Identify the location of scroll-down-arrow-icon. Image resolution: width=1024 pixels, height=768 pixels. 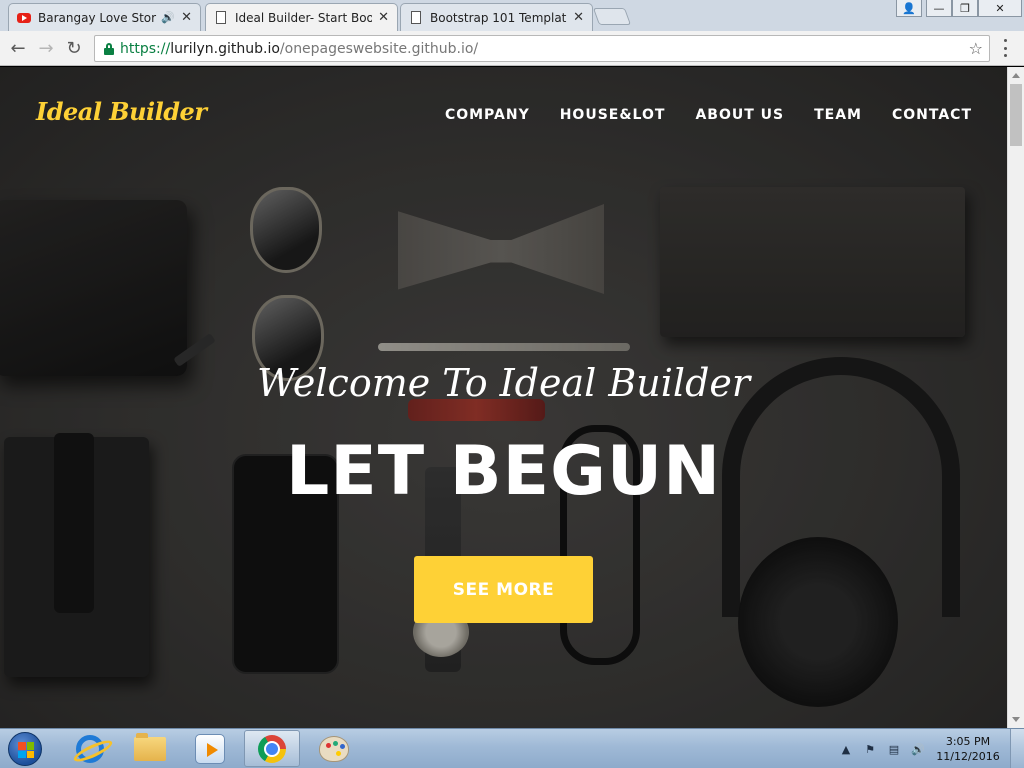
(1016, 719).